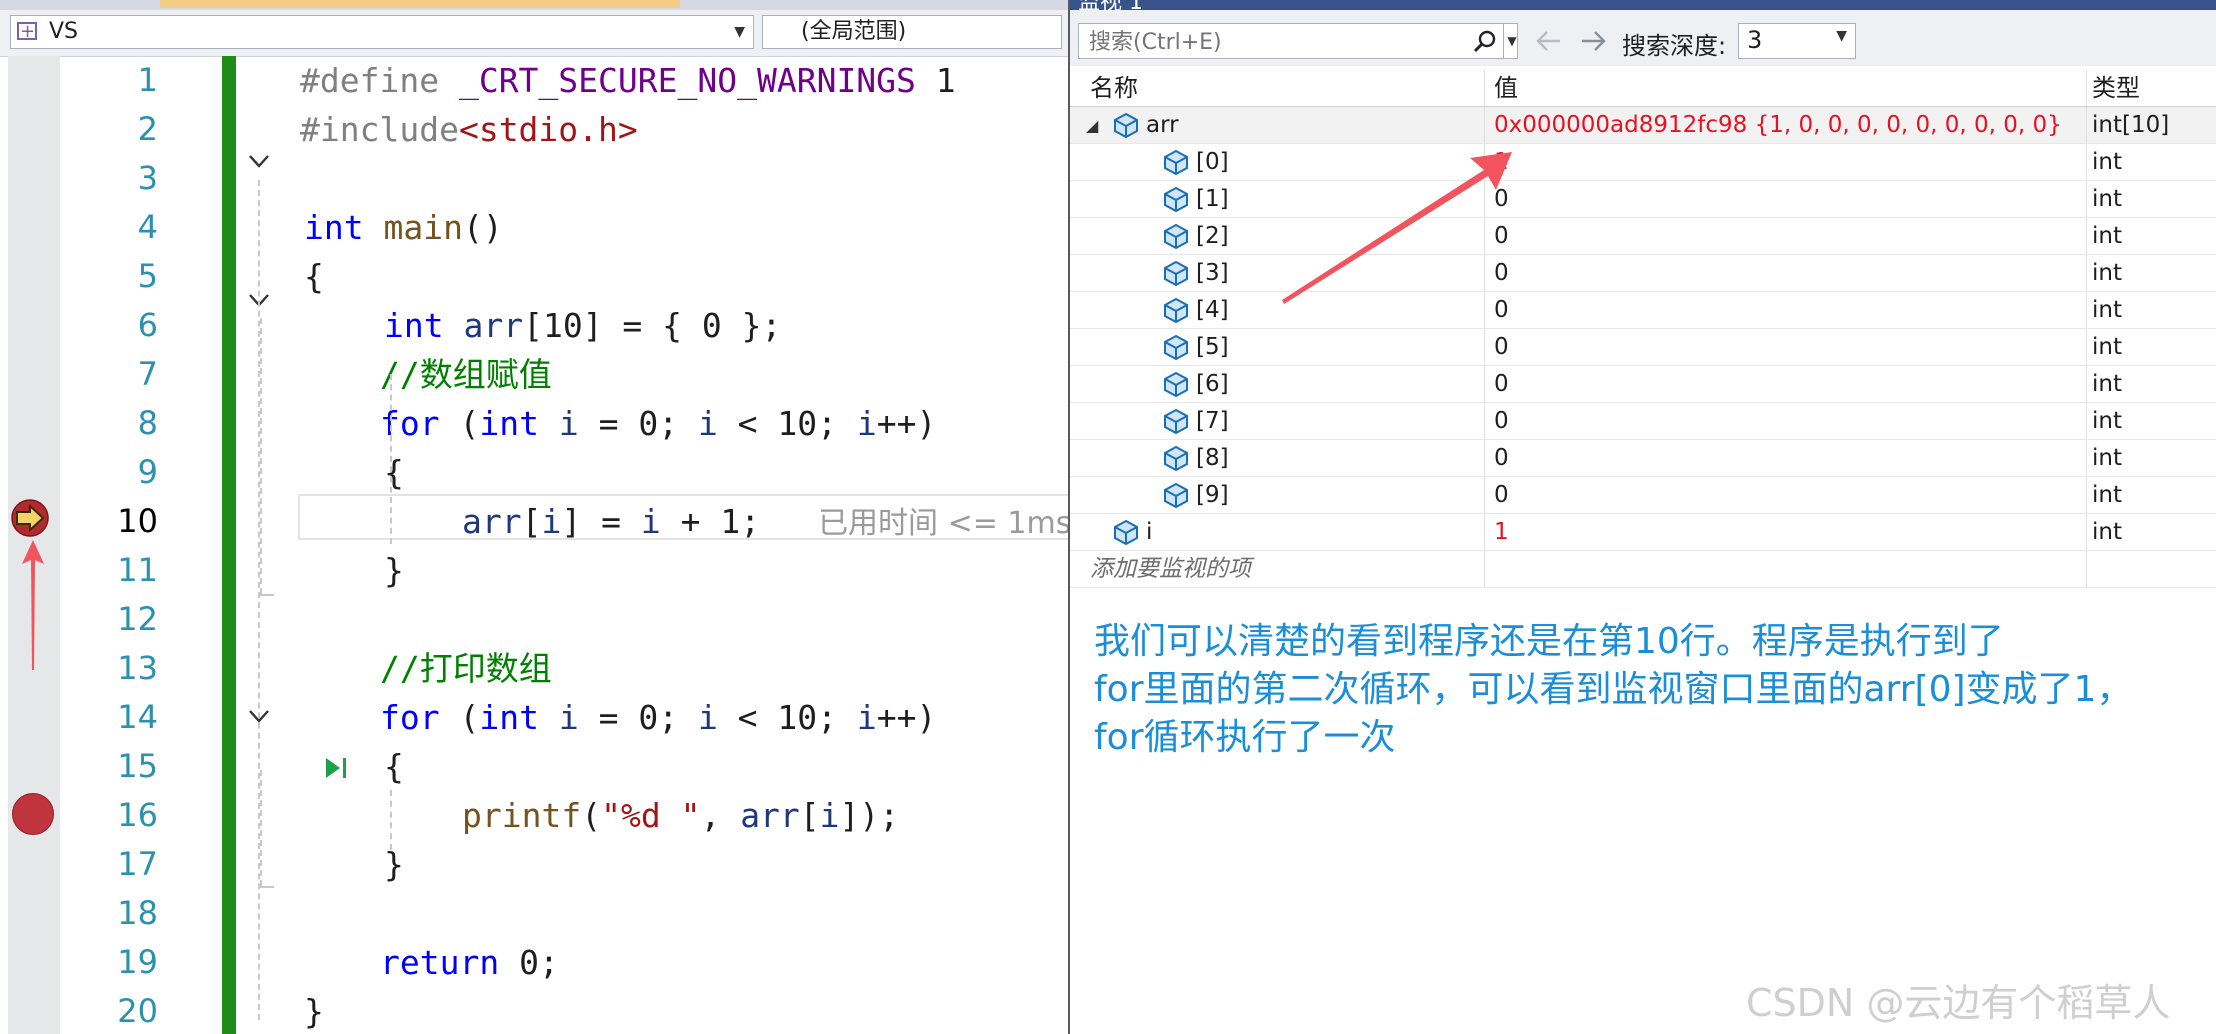 This screenshot has width=2216, height=1034. I want to click on search-input, so click(1269, 42).